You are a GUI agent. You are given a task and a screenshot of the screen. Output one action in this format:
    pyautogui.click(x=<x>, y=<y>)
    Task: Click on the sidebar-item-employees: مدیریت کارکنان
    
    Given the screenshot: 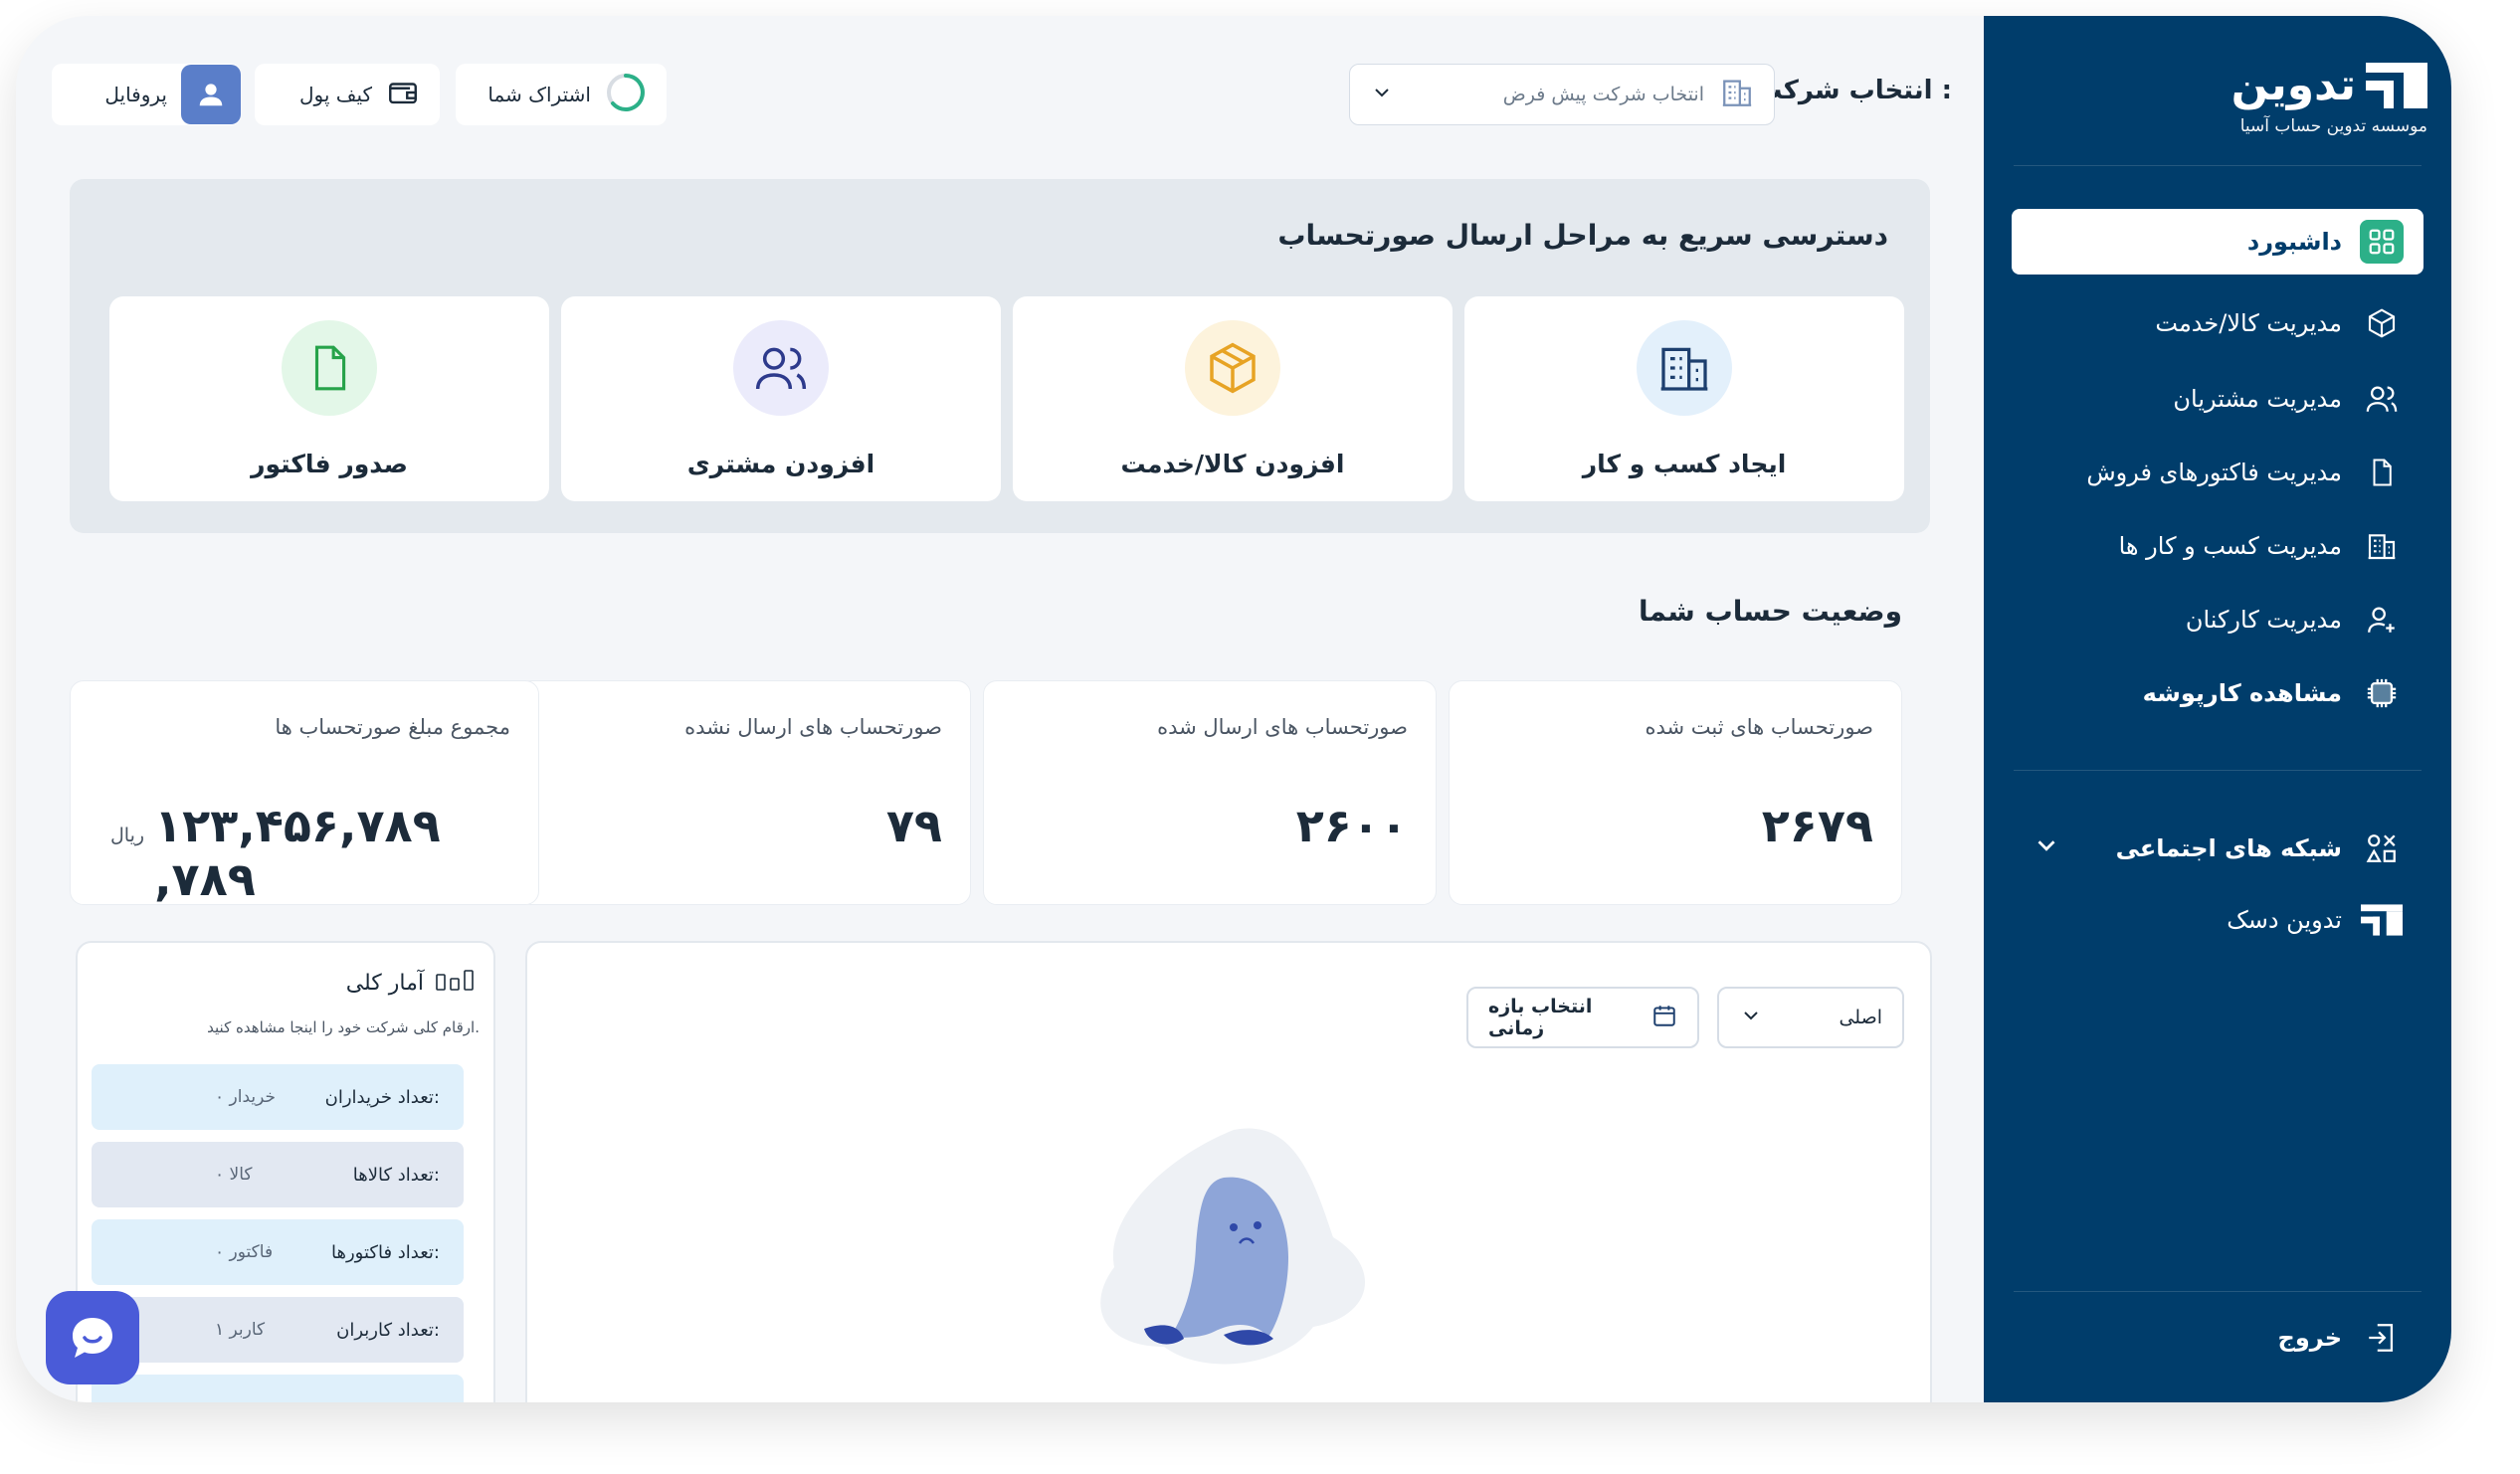 What is the action you would take?
    pyautogui.click(x=2217, y=619)
    